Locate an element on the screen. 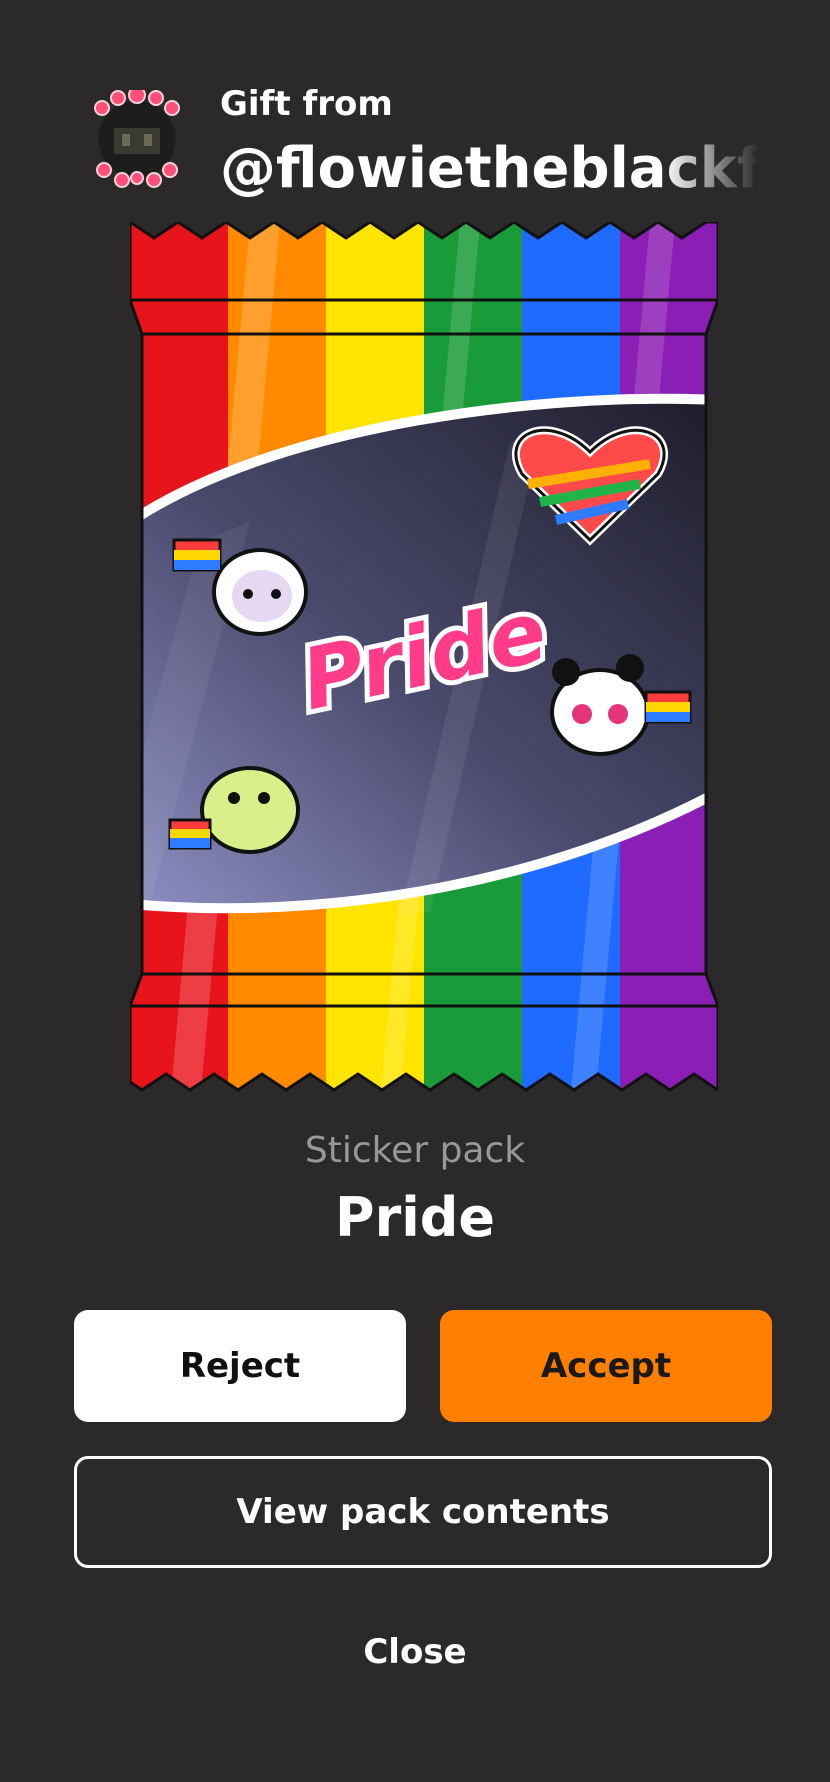  pack-type-label: Sticker pack is located at coordinates (415, 1150).